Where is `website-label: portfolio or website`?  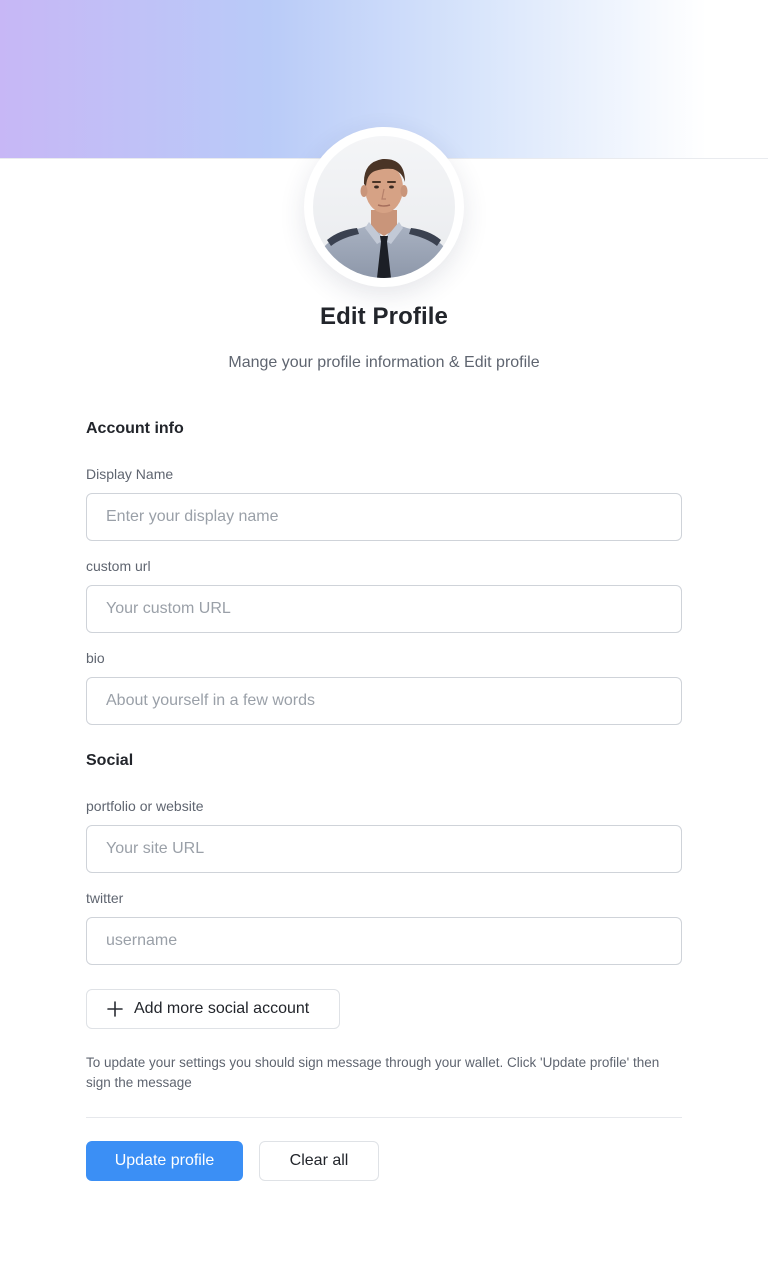 website-label: portfolio or website is located at coordinates (145, 806).